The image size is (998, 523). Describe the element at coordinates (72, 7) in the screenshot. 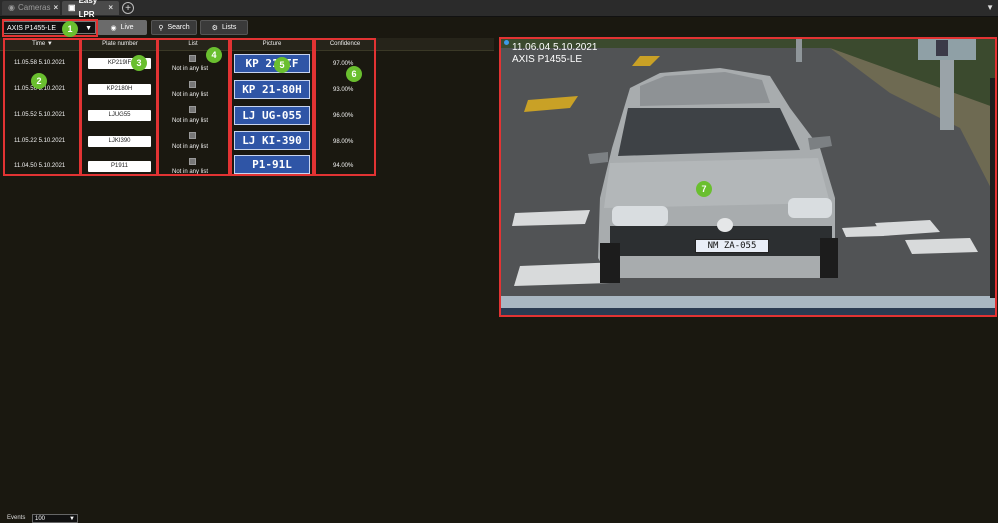

I see `car-icon: ▣` at that location.